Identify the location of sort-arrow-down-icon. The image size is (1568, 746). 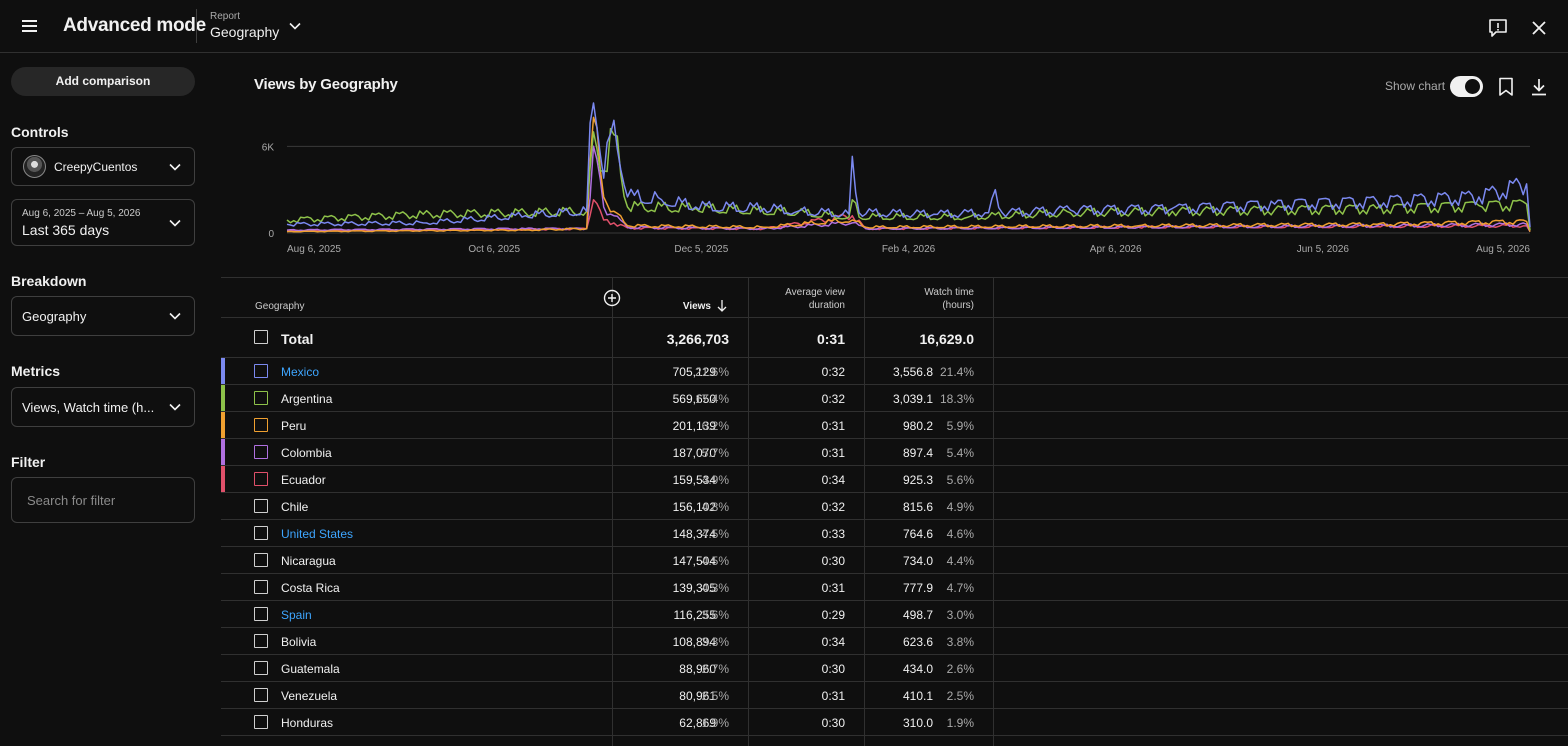
(722, 306).